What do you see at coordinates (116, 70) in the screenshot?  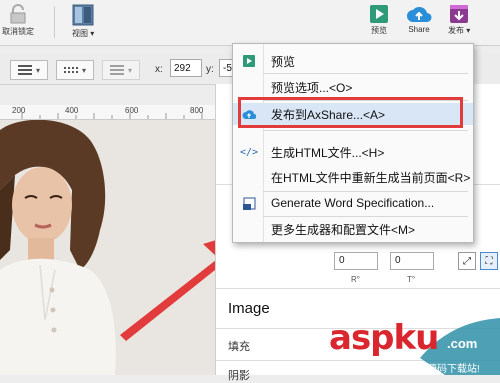 I see `list-lines-icon` at bounding box center [116, 70].